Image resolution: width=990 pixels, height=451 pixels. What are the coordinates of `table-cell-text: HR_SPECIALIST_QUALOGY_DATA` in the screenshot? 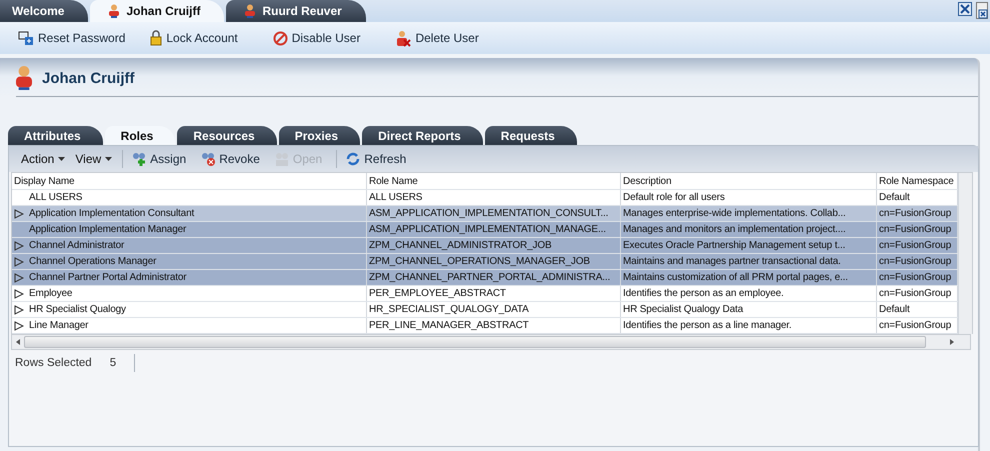 It's located at (449, 310).